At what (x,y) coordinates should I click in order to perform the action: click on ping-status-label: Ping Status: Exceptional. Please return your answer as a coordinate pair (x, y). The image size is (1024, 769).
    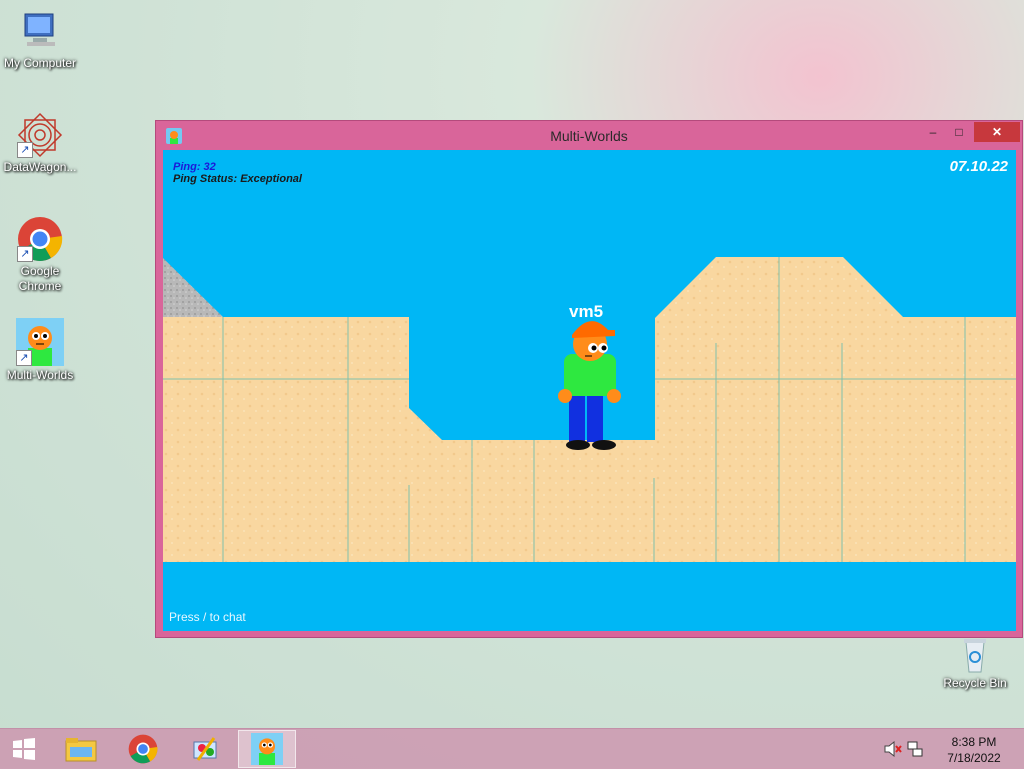
    Looking at the image, I should click on (237, 179).